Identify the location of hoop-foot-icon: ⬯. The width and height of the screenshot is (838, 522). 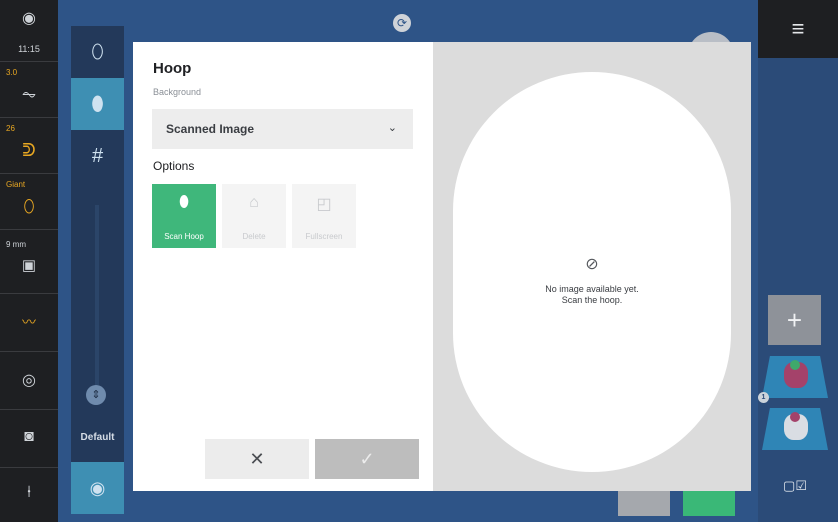
(29, 206).